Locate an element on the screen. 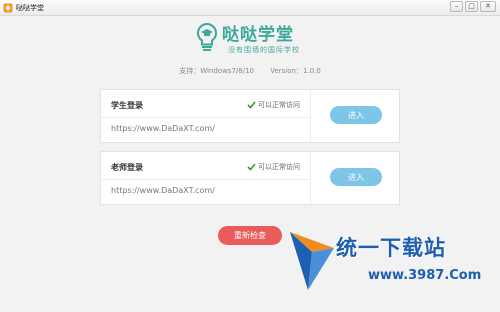 Image resolution: width=500 pixels, height=312 pixels. student-status: 可以正常访问 is located at coordinates (273, 105).